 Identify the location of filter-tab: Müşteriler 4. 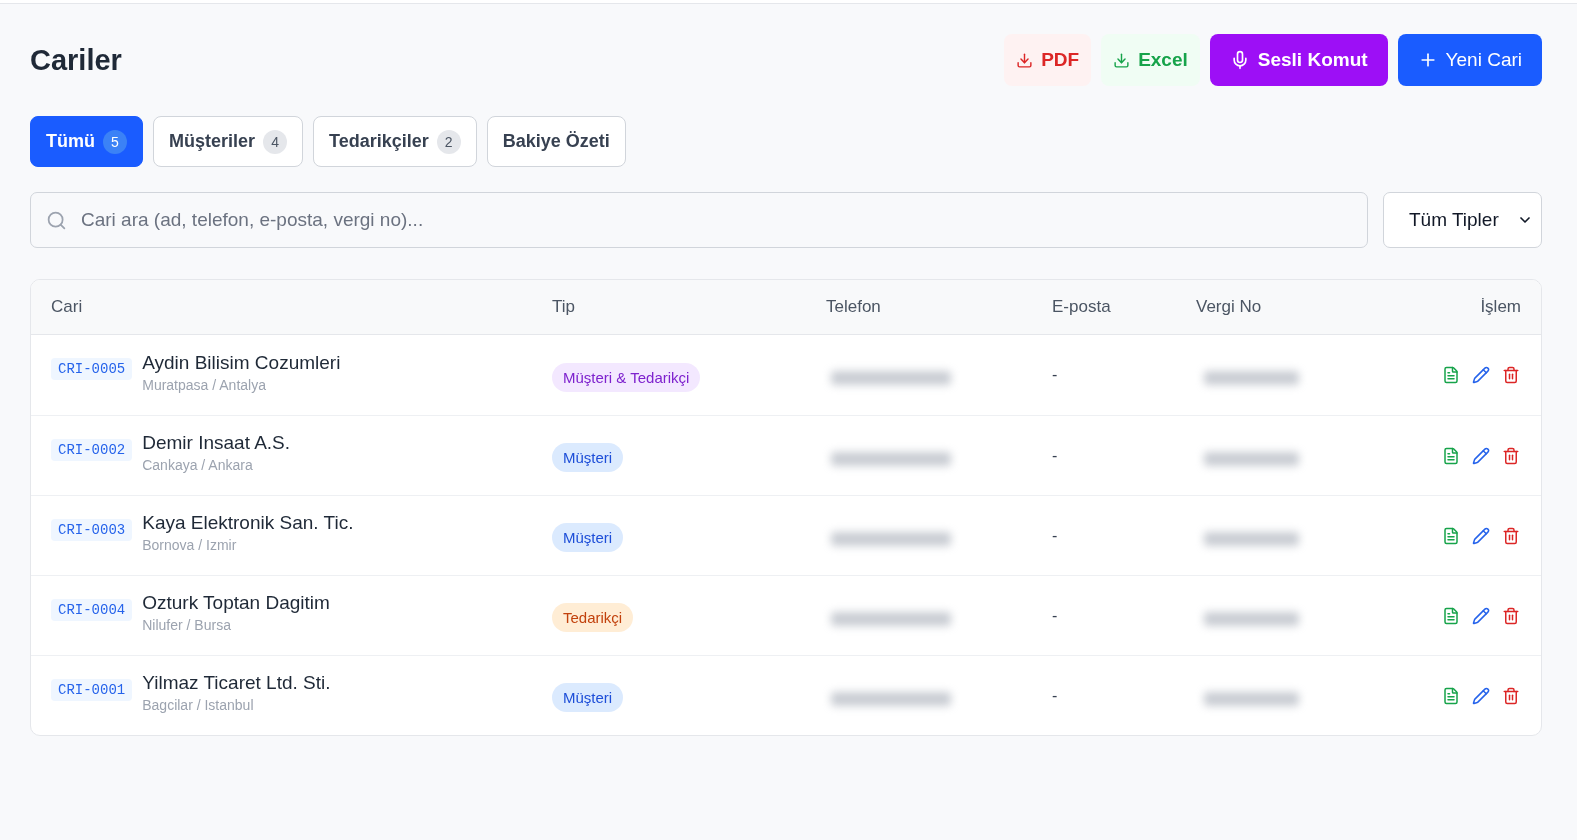
(228, 141).